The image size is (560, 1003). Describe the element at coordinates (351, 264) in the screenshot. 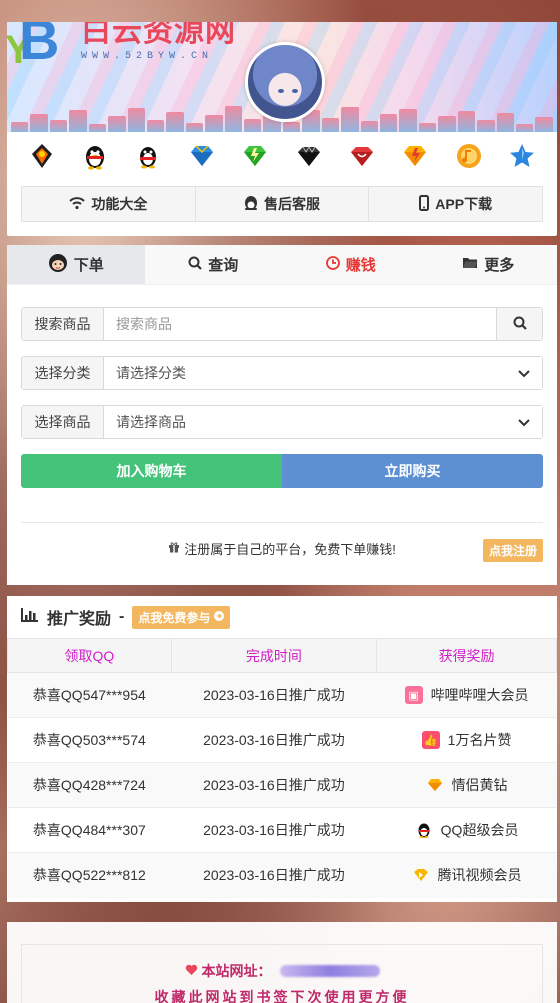

I see `tab-earn: 赚钱` at that location.